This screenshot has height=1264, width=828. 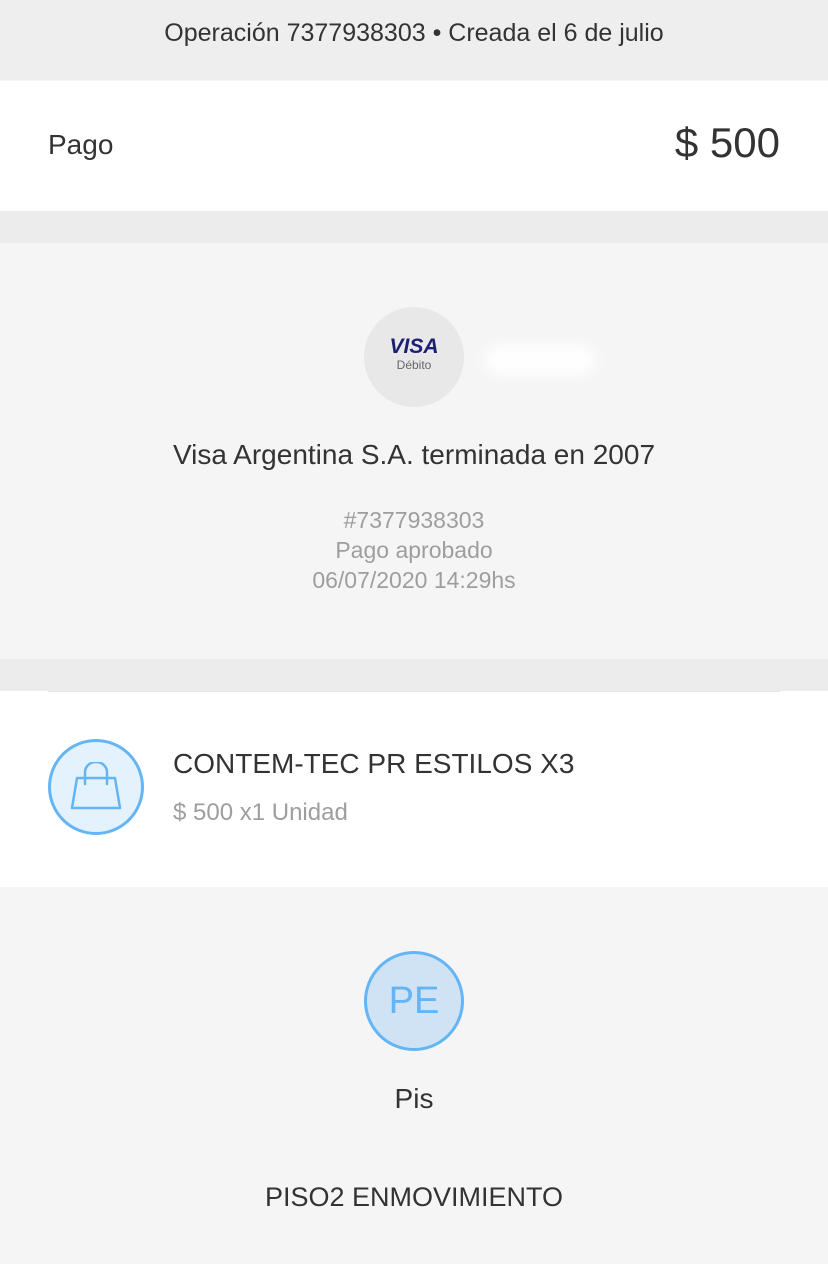 I want to click on shopping-bag-glyph, so click(x=96, y=786).